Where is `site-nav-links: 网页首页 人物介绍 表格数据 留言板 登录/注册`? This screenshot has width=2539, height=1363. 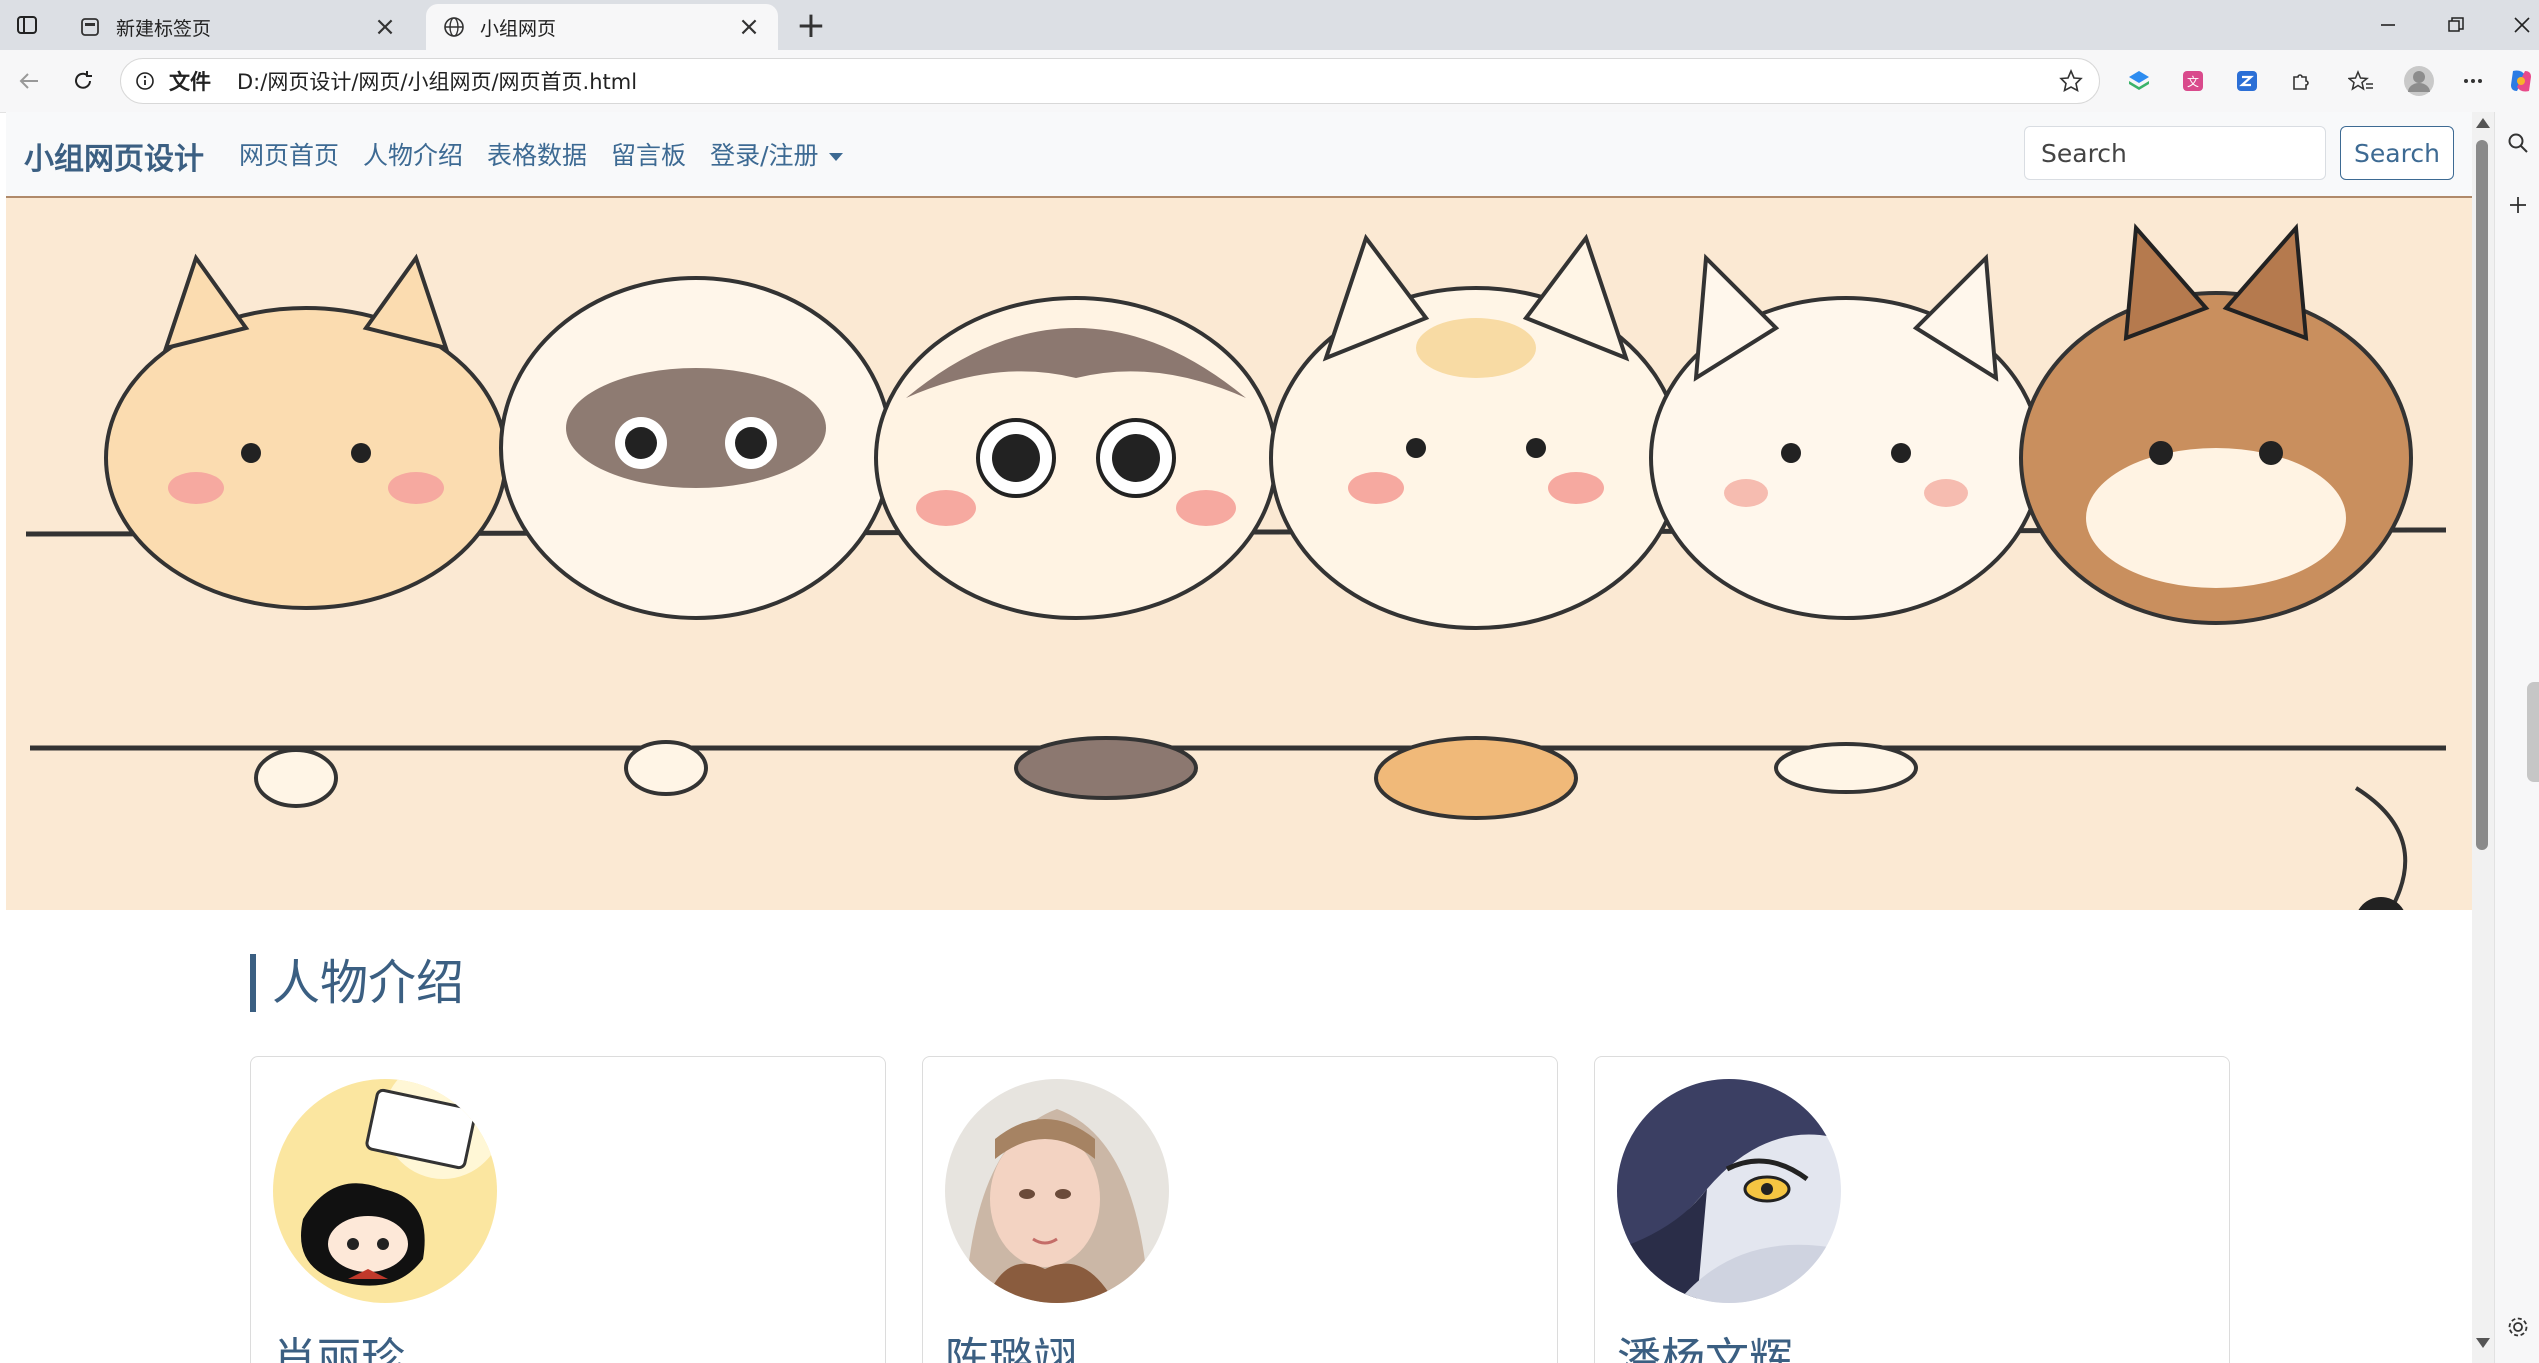
site-nav-links: 网页首页 人物介绍 表格数据 留言板 登录/注册 is located at coordinates (553, 154).